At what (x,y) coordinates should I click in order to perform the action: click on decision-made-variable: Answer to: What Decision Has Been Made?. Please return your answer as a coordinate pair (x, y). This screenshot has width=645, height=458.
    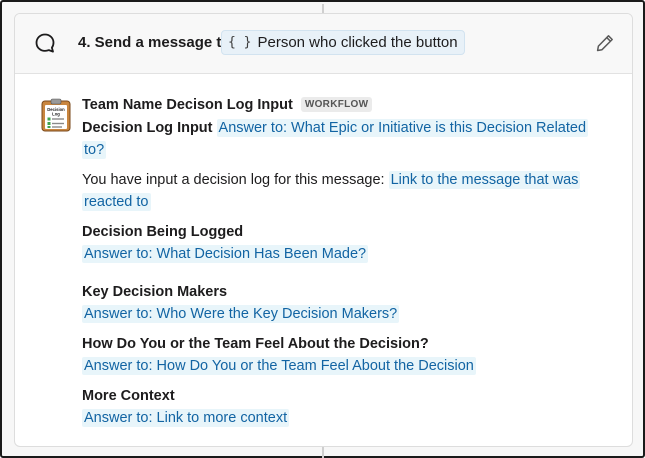
    Looking at the image, I should click on (225, 254).